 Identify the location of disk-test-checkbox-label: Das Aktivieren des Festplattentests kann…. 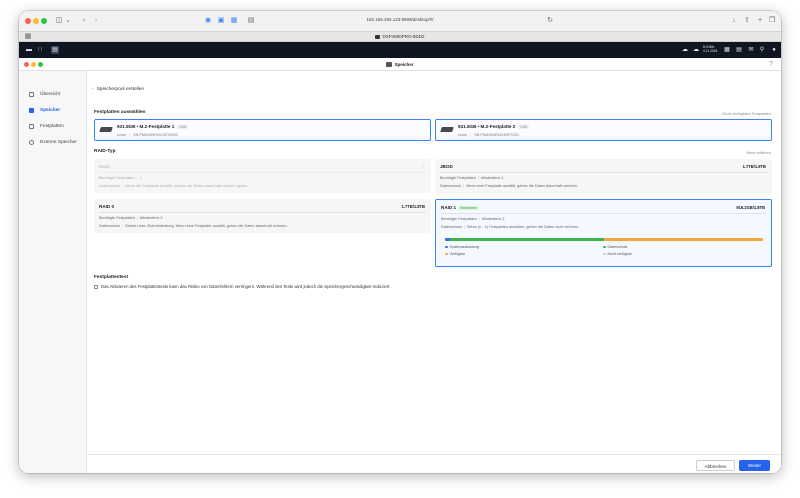
(246, 286).